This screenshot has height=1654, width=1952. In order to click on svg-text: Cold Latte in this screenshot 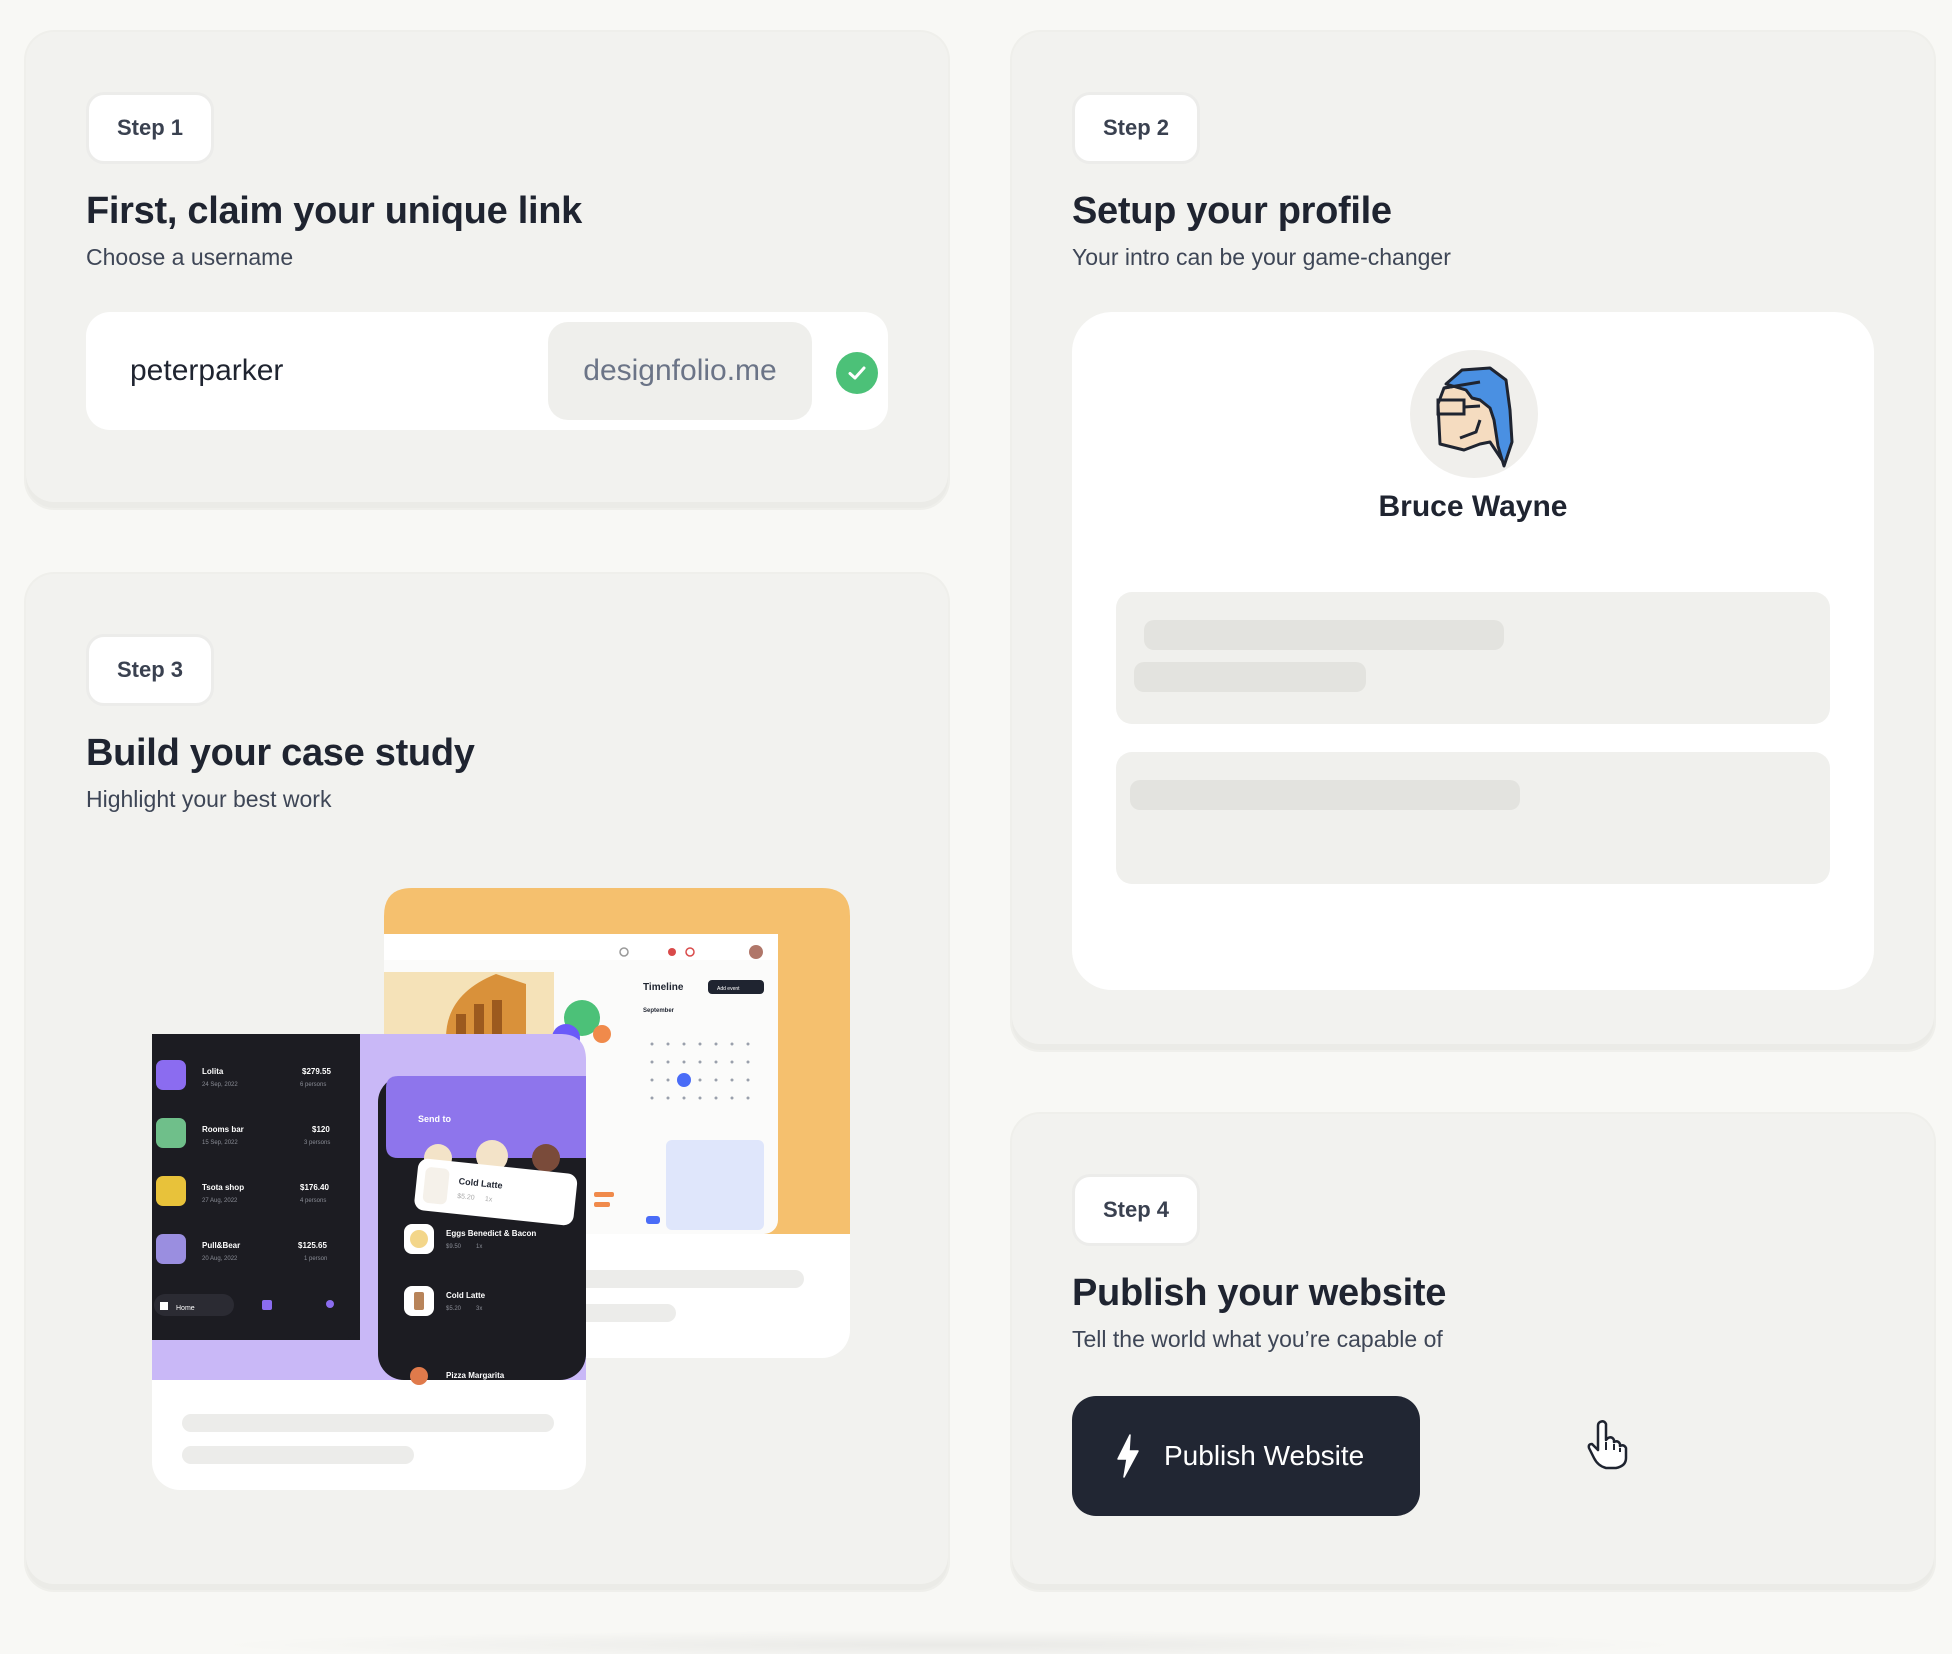, I will do `click(466, 1295)`.